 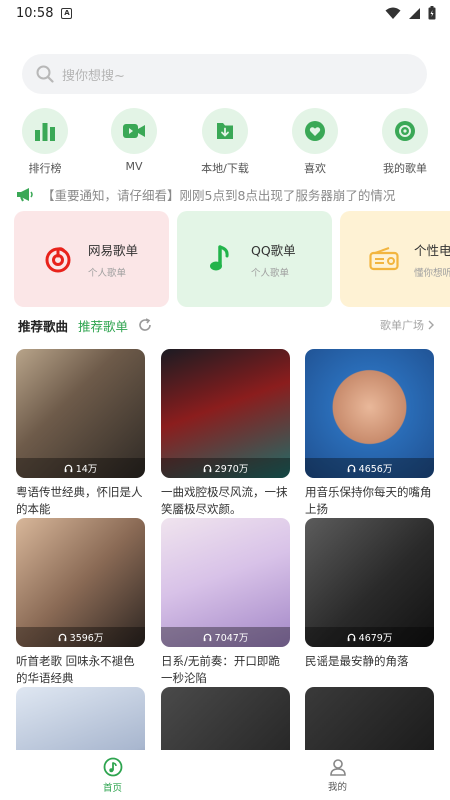 What do you see at coordinates (315, 168) in the screenshot?
I see `quick-nav-label: 喜欢` at bounding box center [315, 168].